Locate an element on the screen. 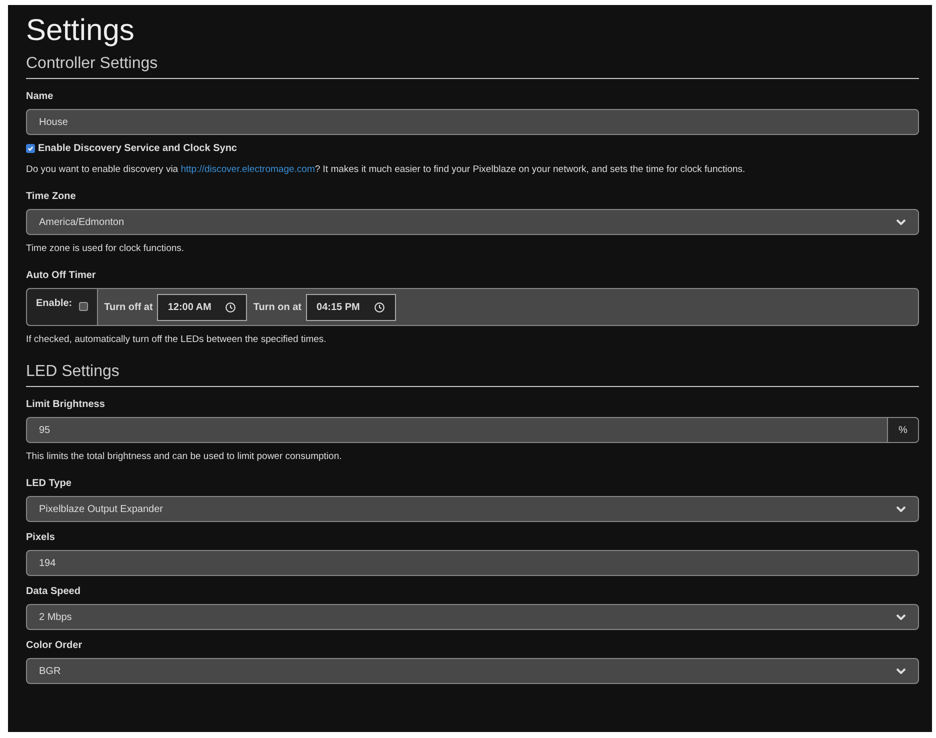 The width and height of the screenshot is (936, 738). time-field: 04:15 PM is located at coordinates (351, 307).